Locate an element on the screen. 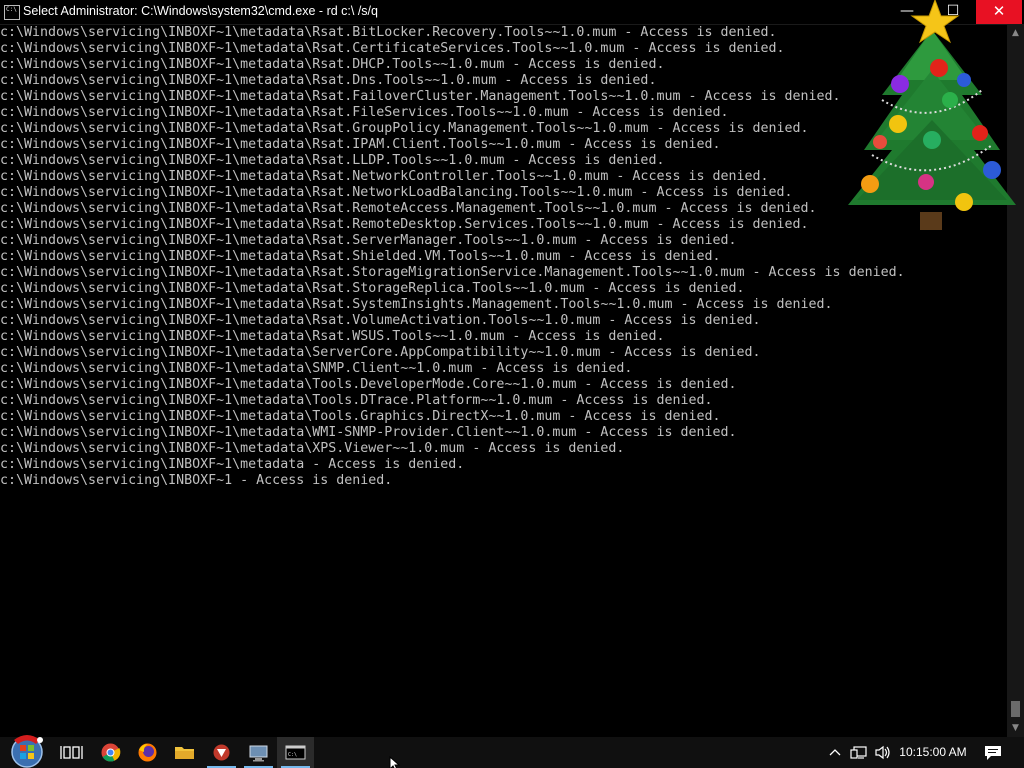 The width and height of the screenshot is (1024, 768). show-hidden-icons-button is located at coordinates (835, 752).